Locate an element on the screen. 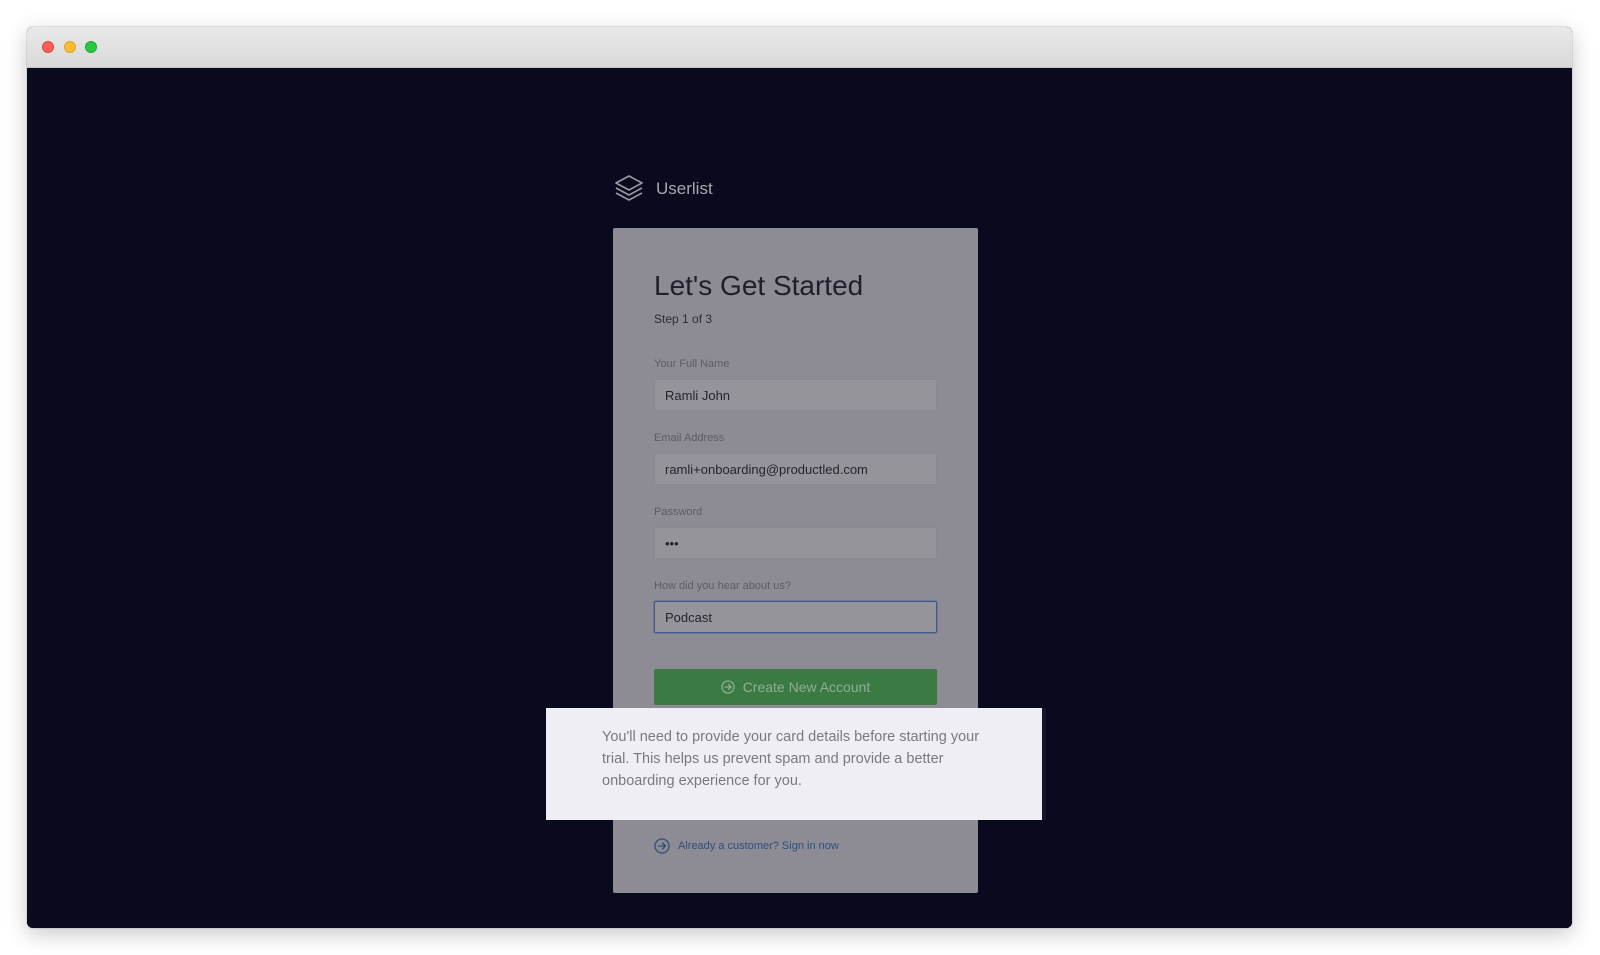  close-window-button is located at coordinates (48, 47).